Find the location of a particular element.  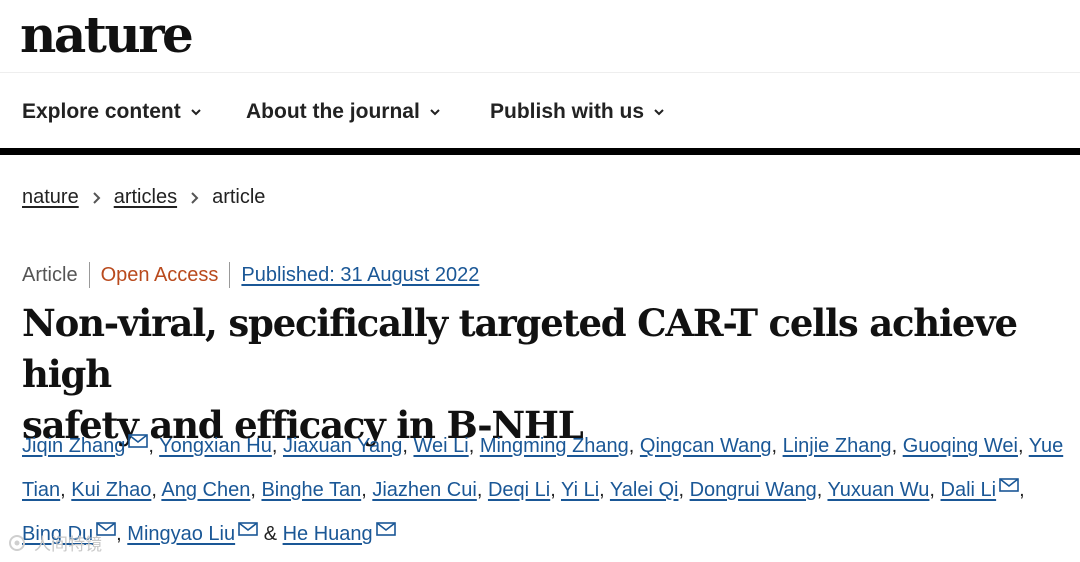

nav-label: Explore content is located at coordinates (101, 111).